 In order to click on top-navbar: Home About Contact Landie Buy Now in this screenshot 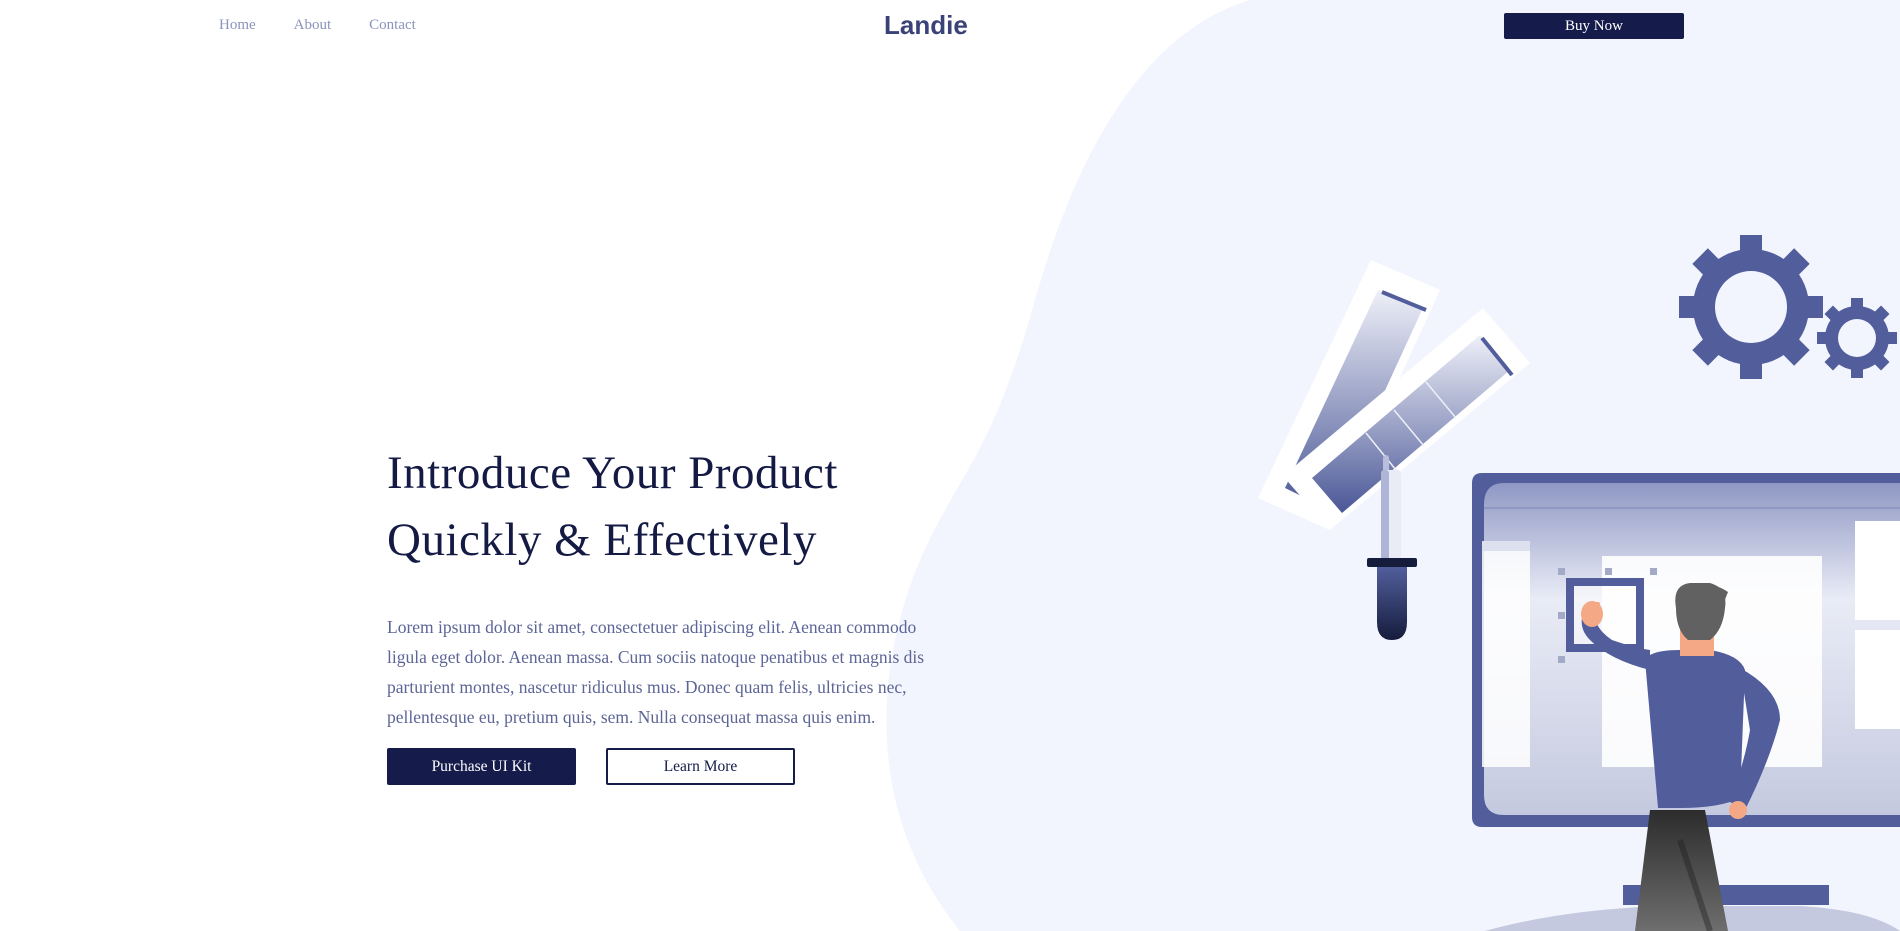, I will do `click(950, 26)`.